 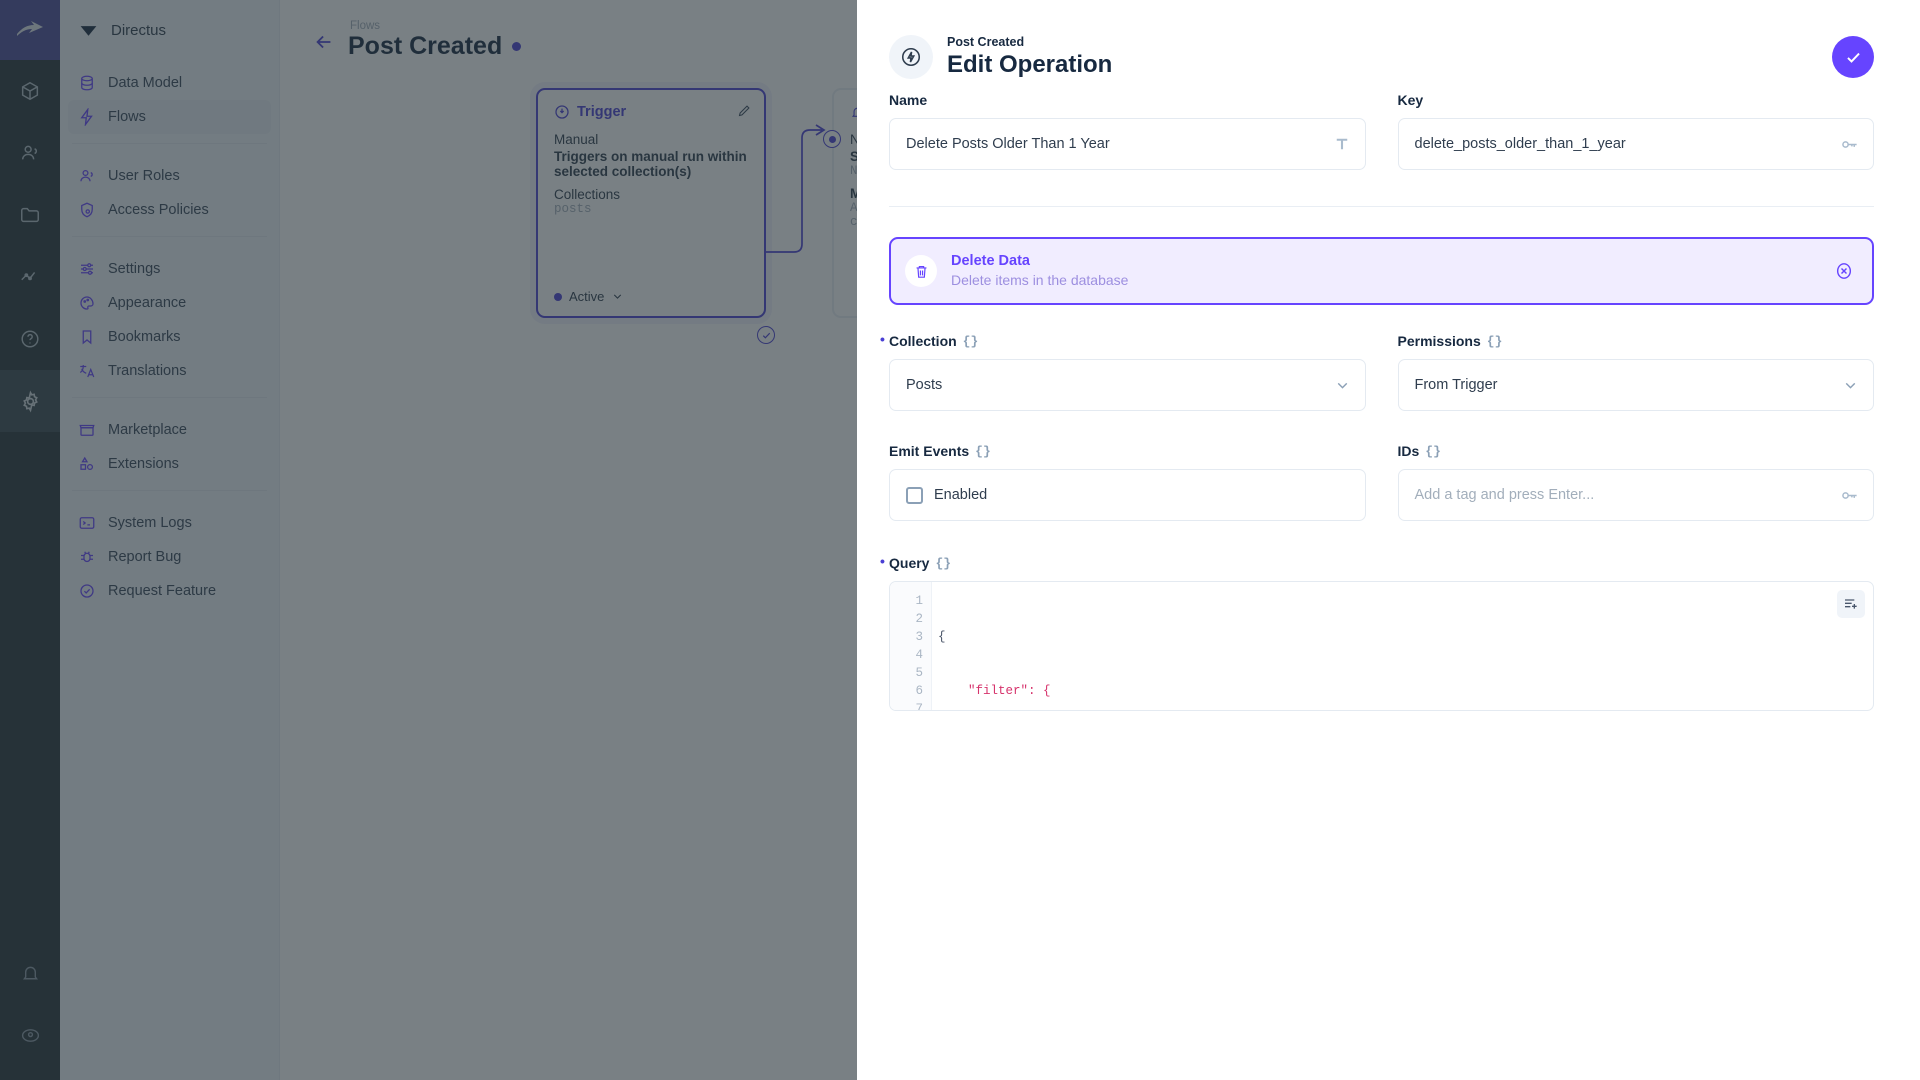 I want to click on query-label: Query {}, so click(x=1377, y=562).